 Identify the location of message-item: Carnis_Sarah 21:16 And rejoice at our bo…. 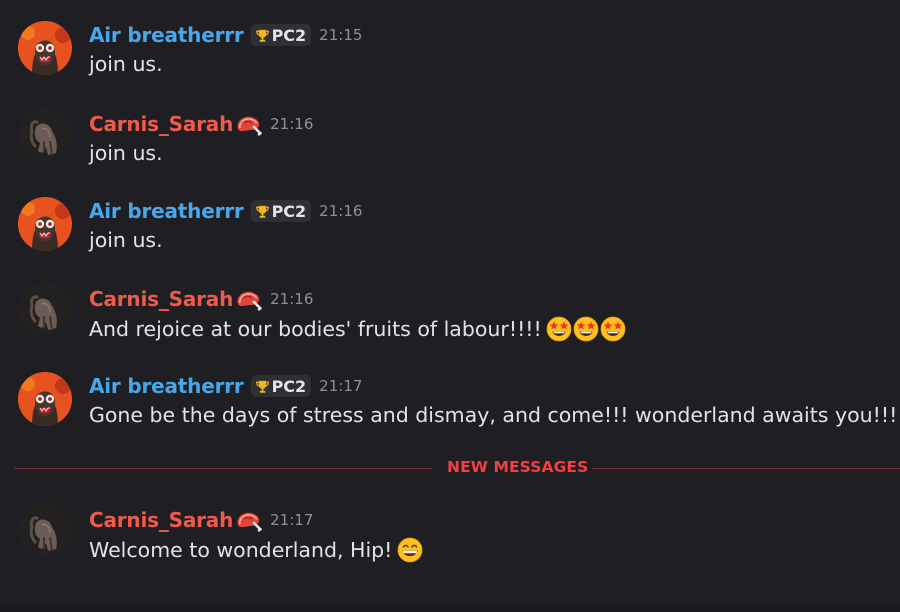
(450, 325).